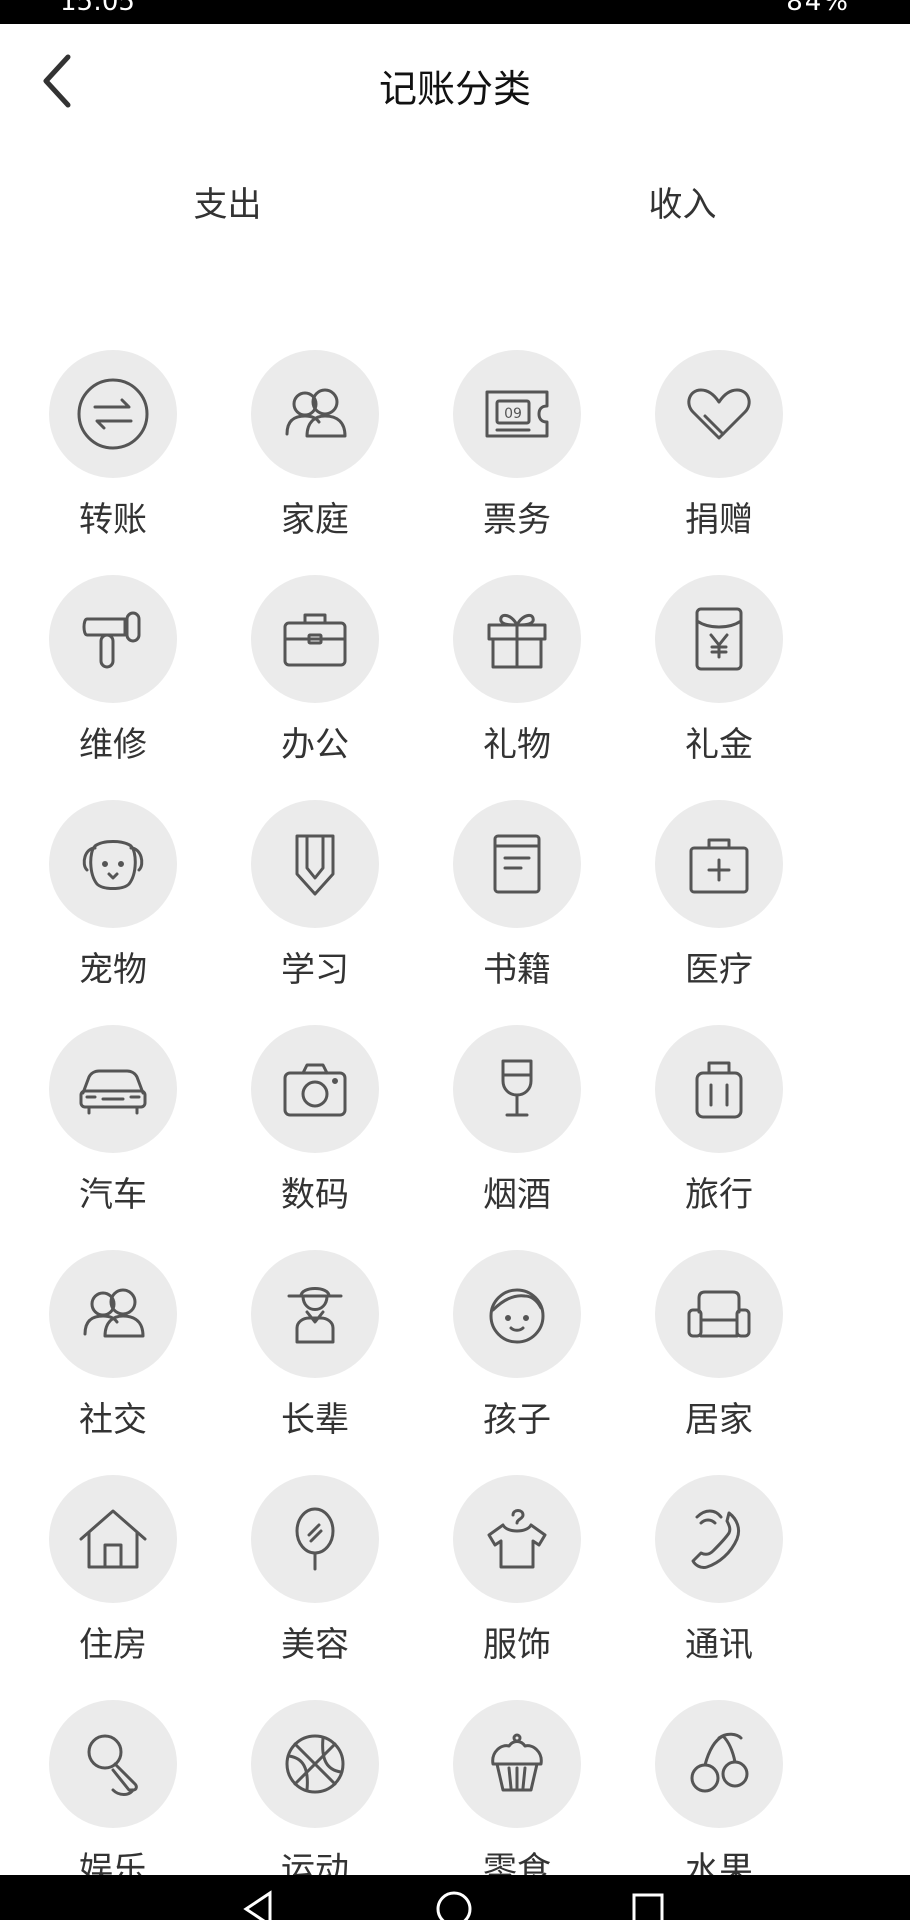  What do you see at coordinates (315, 865) in the screenshot?
I see `pencil-icon` at bounding box center [315, 865].